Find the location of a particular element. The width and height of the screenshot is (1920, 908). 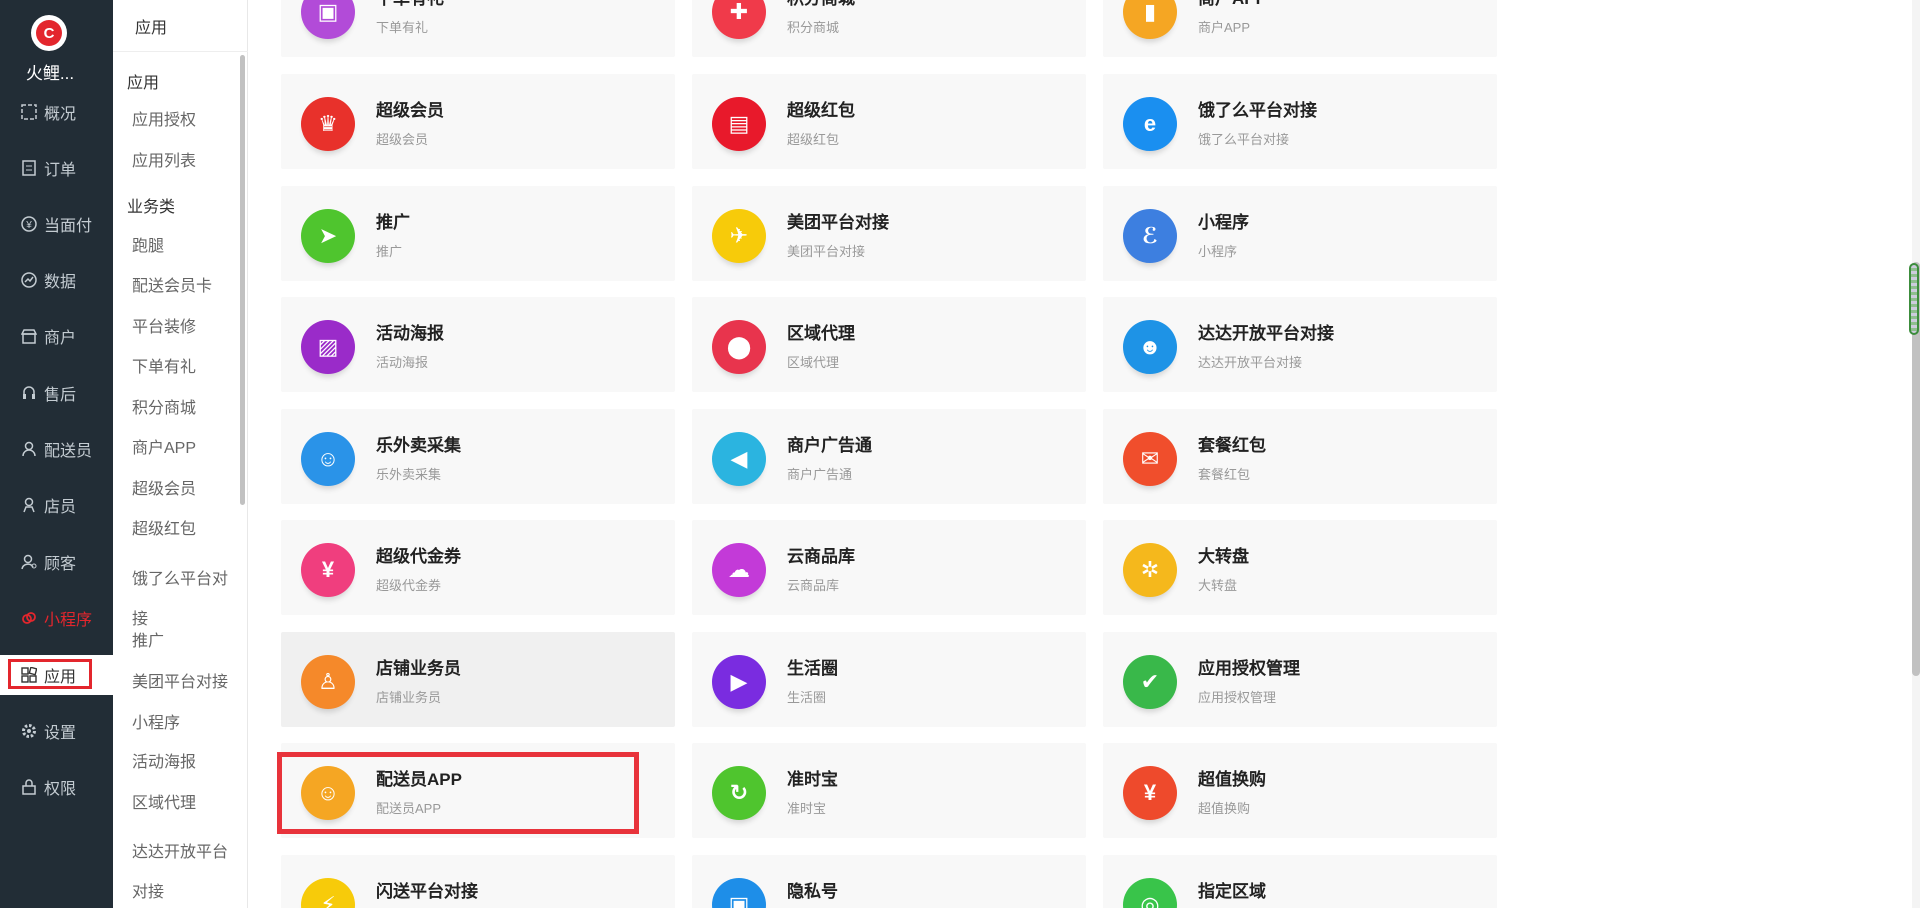

app-card-desc: 小程序 is located at coordinates (1218, 251).